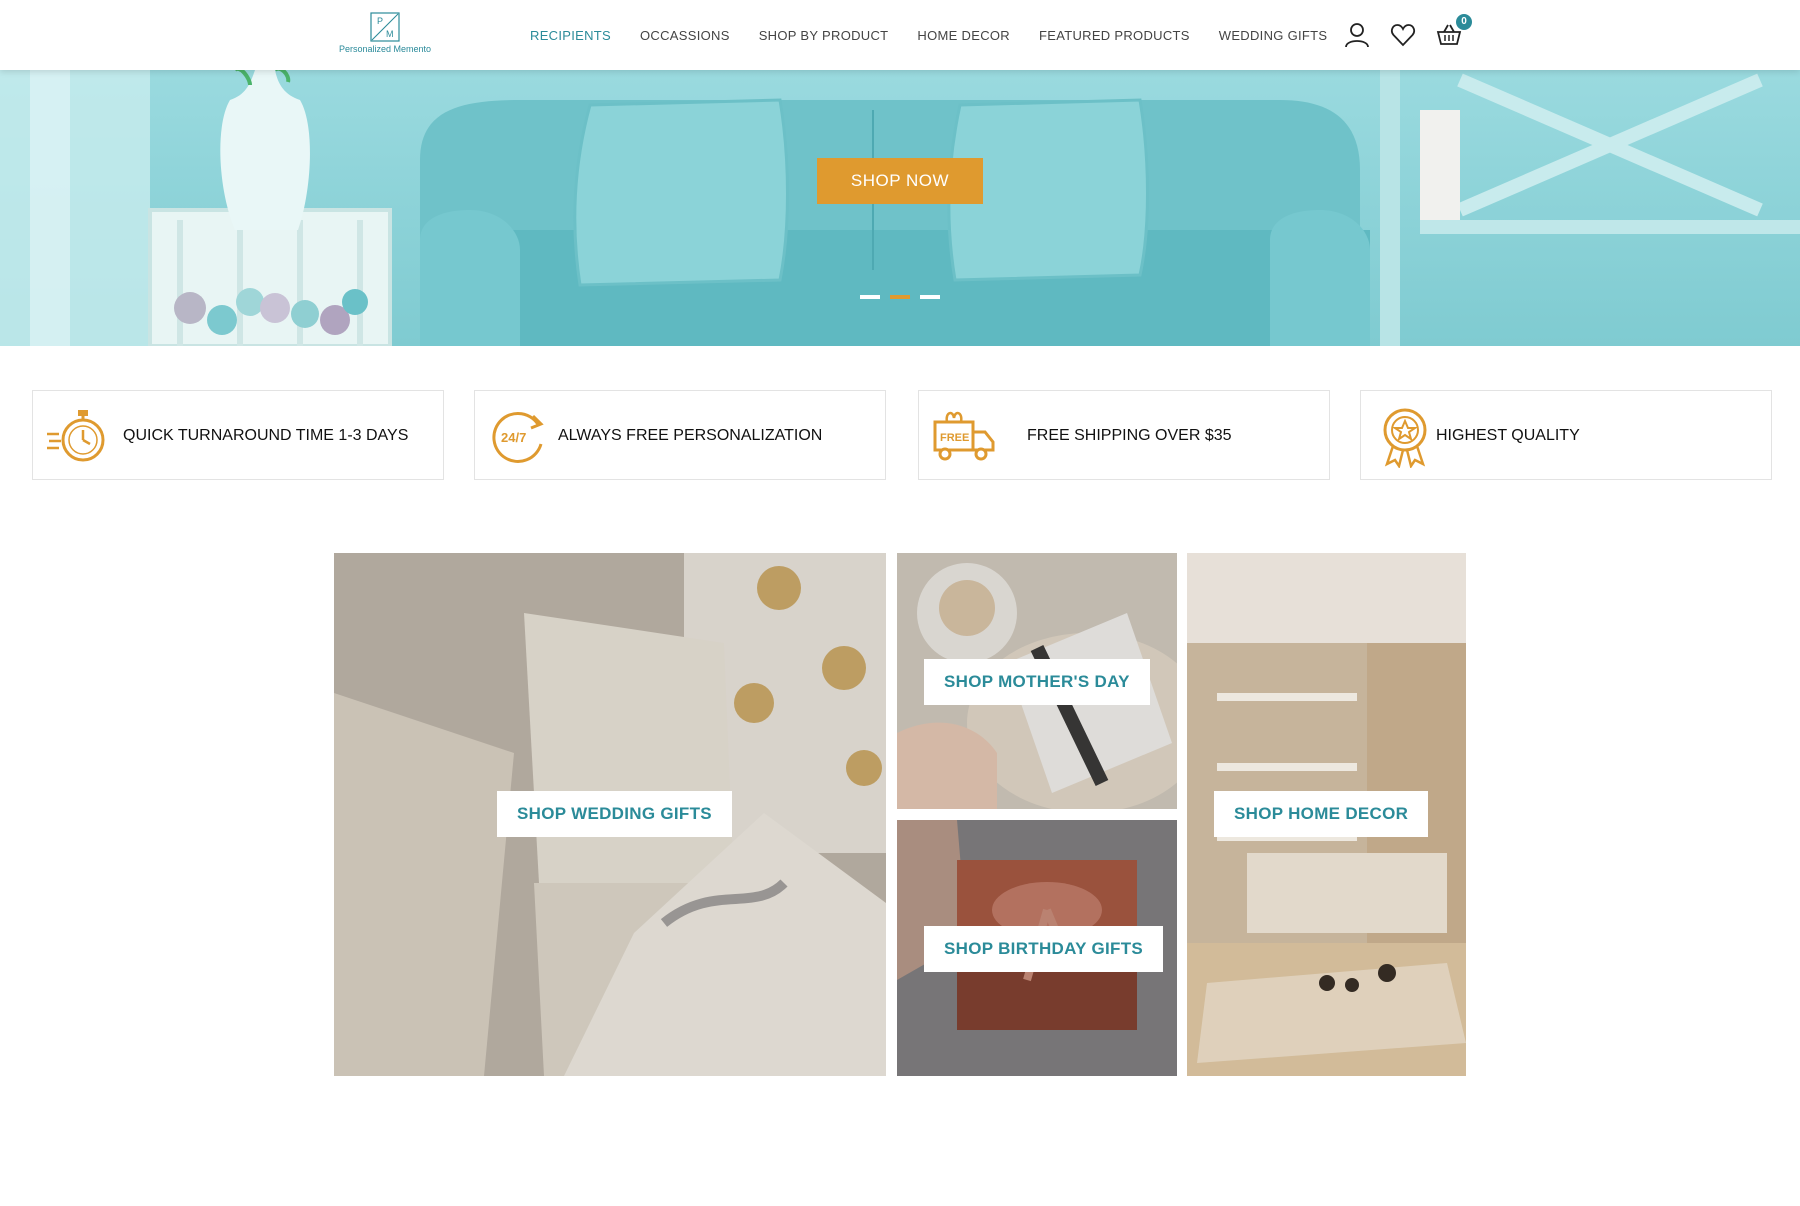  I want to click on tile-birthday-gifts: SHOP BIRTHDAY GIFTS, so click(1037, 948).